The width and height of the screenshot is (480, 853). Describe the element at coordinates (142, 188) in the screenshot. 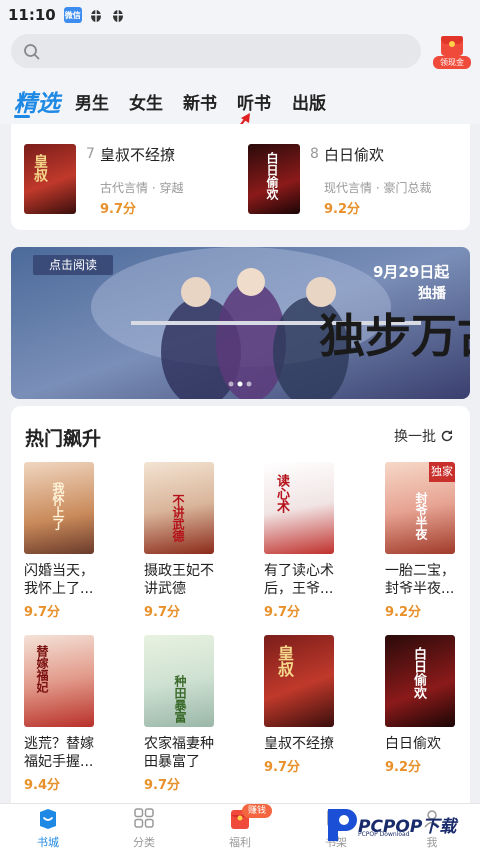

I see `book-tags: 古代言情 · 穿越` at that location.